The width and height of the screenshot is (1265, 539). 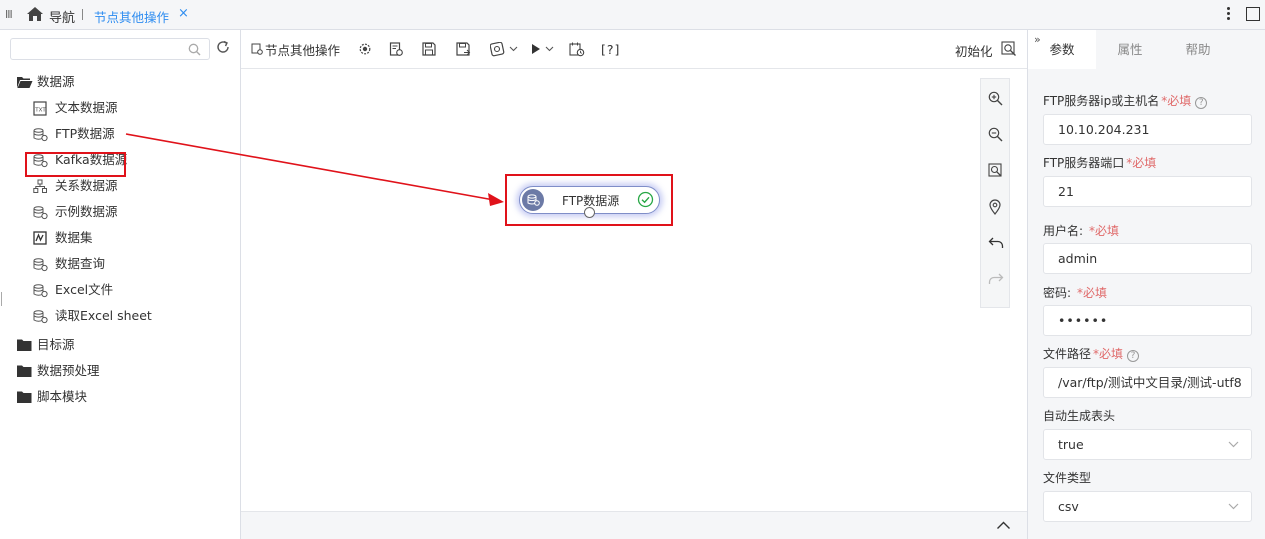 I want to click on tab-params: » 参数, so click(x=1062, y=49).